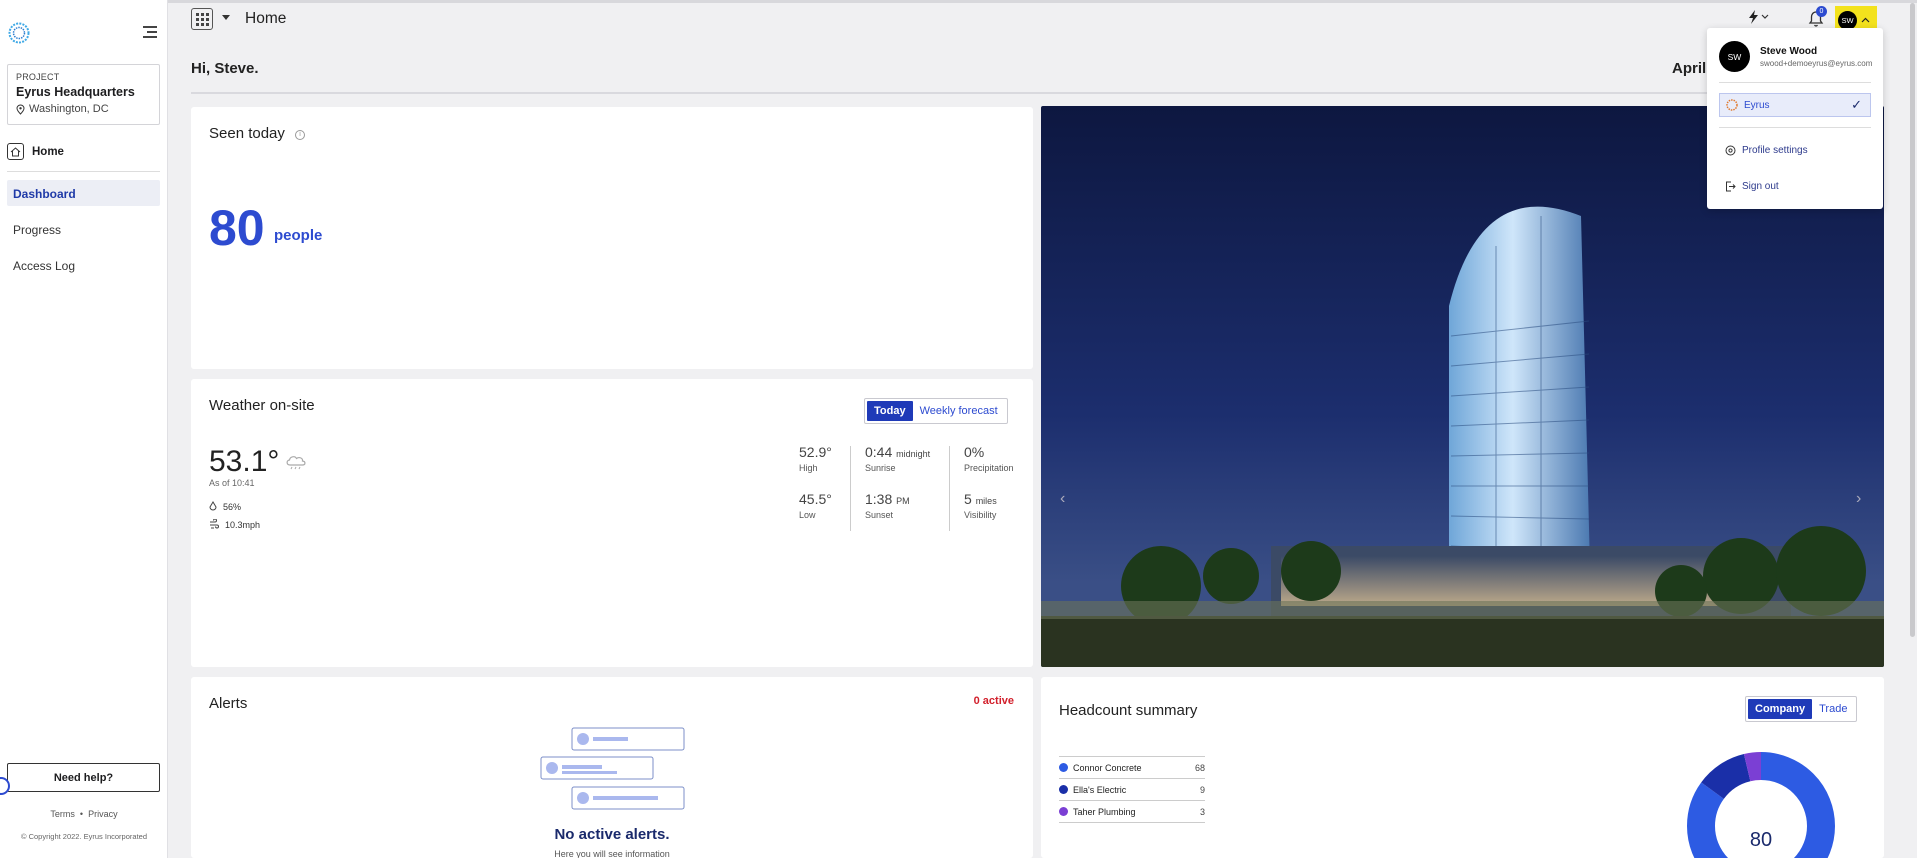 This screenshot has height=858, width=1917. I want to click on tab-weekly-forecast: Weekly forecast, so click(959, 411).